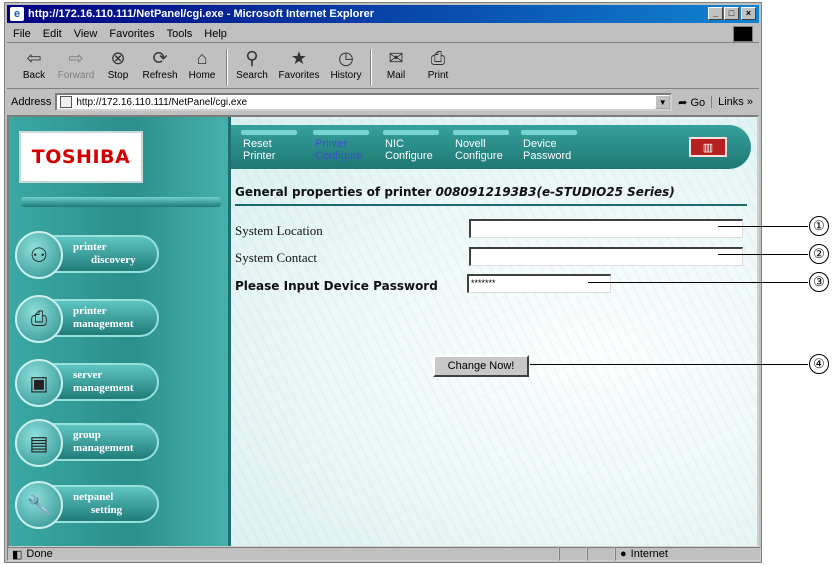 This screenshot has width=834, height=565. Describe the element at coordinates (279, 230) in the screenshot. I see `system-location-label: System Location` at that location.